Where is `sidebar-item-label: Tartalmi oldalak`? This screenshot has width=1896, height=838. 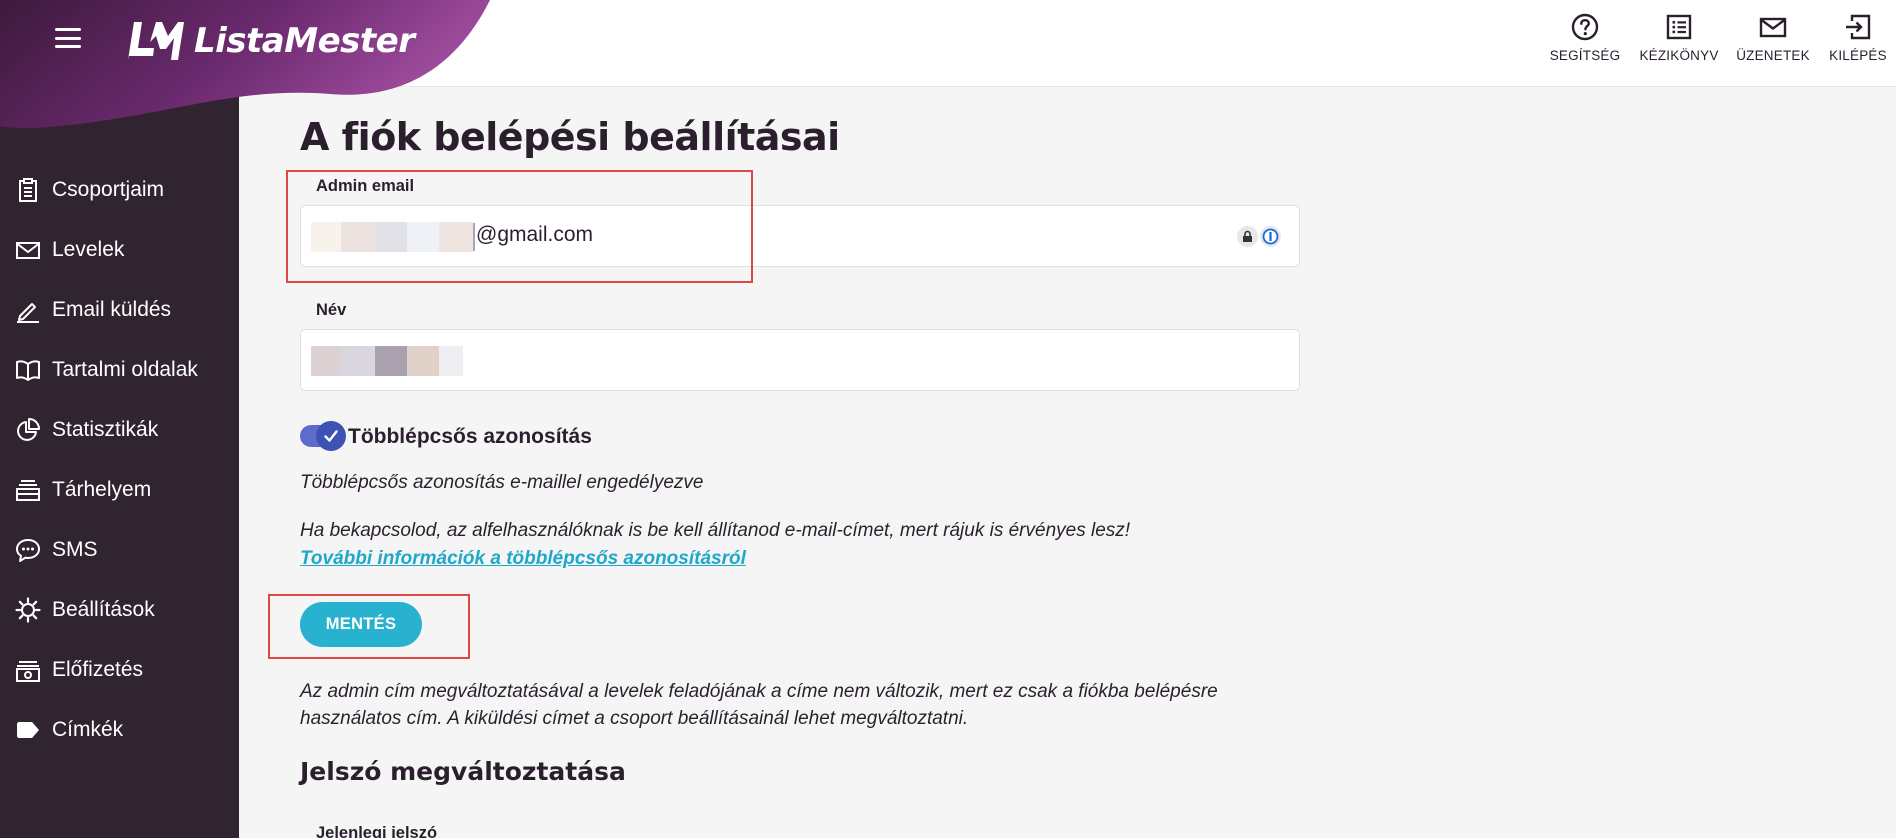 sidebar-item-label: Tartalmi oldalak is located at coordinates (125, 369).